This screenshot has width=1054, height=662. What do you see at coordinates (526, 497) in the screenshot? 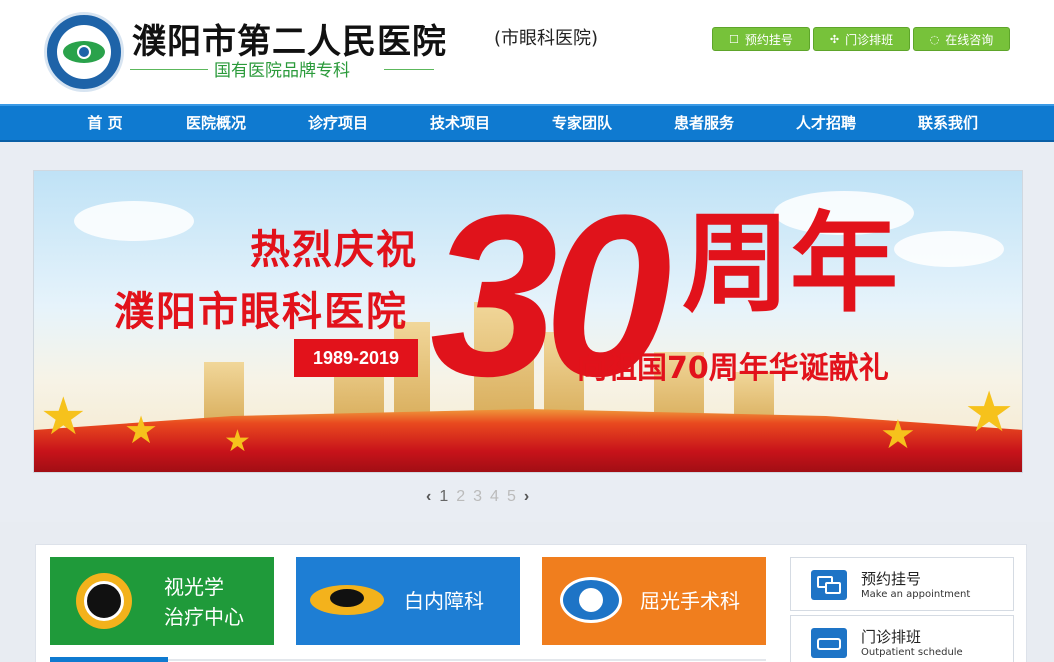
I see `chevron-right-icon: ›` at bounding box center [526, 497].